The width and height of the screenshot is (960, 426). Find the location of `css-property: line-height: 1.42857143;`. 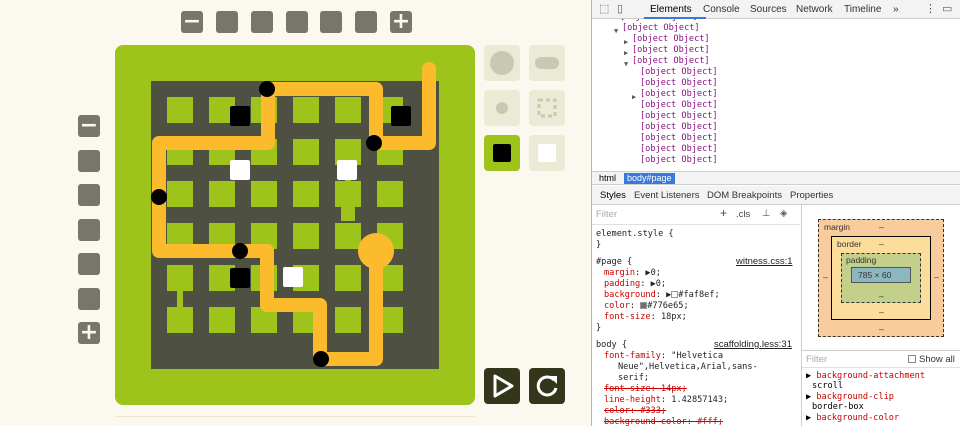

css-property: line-height: 1.42857143; is located at coordinates (666, 400).